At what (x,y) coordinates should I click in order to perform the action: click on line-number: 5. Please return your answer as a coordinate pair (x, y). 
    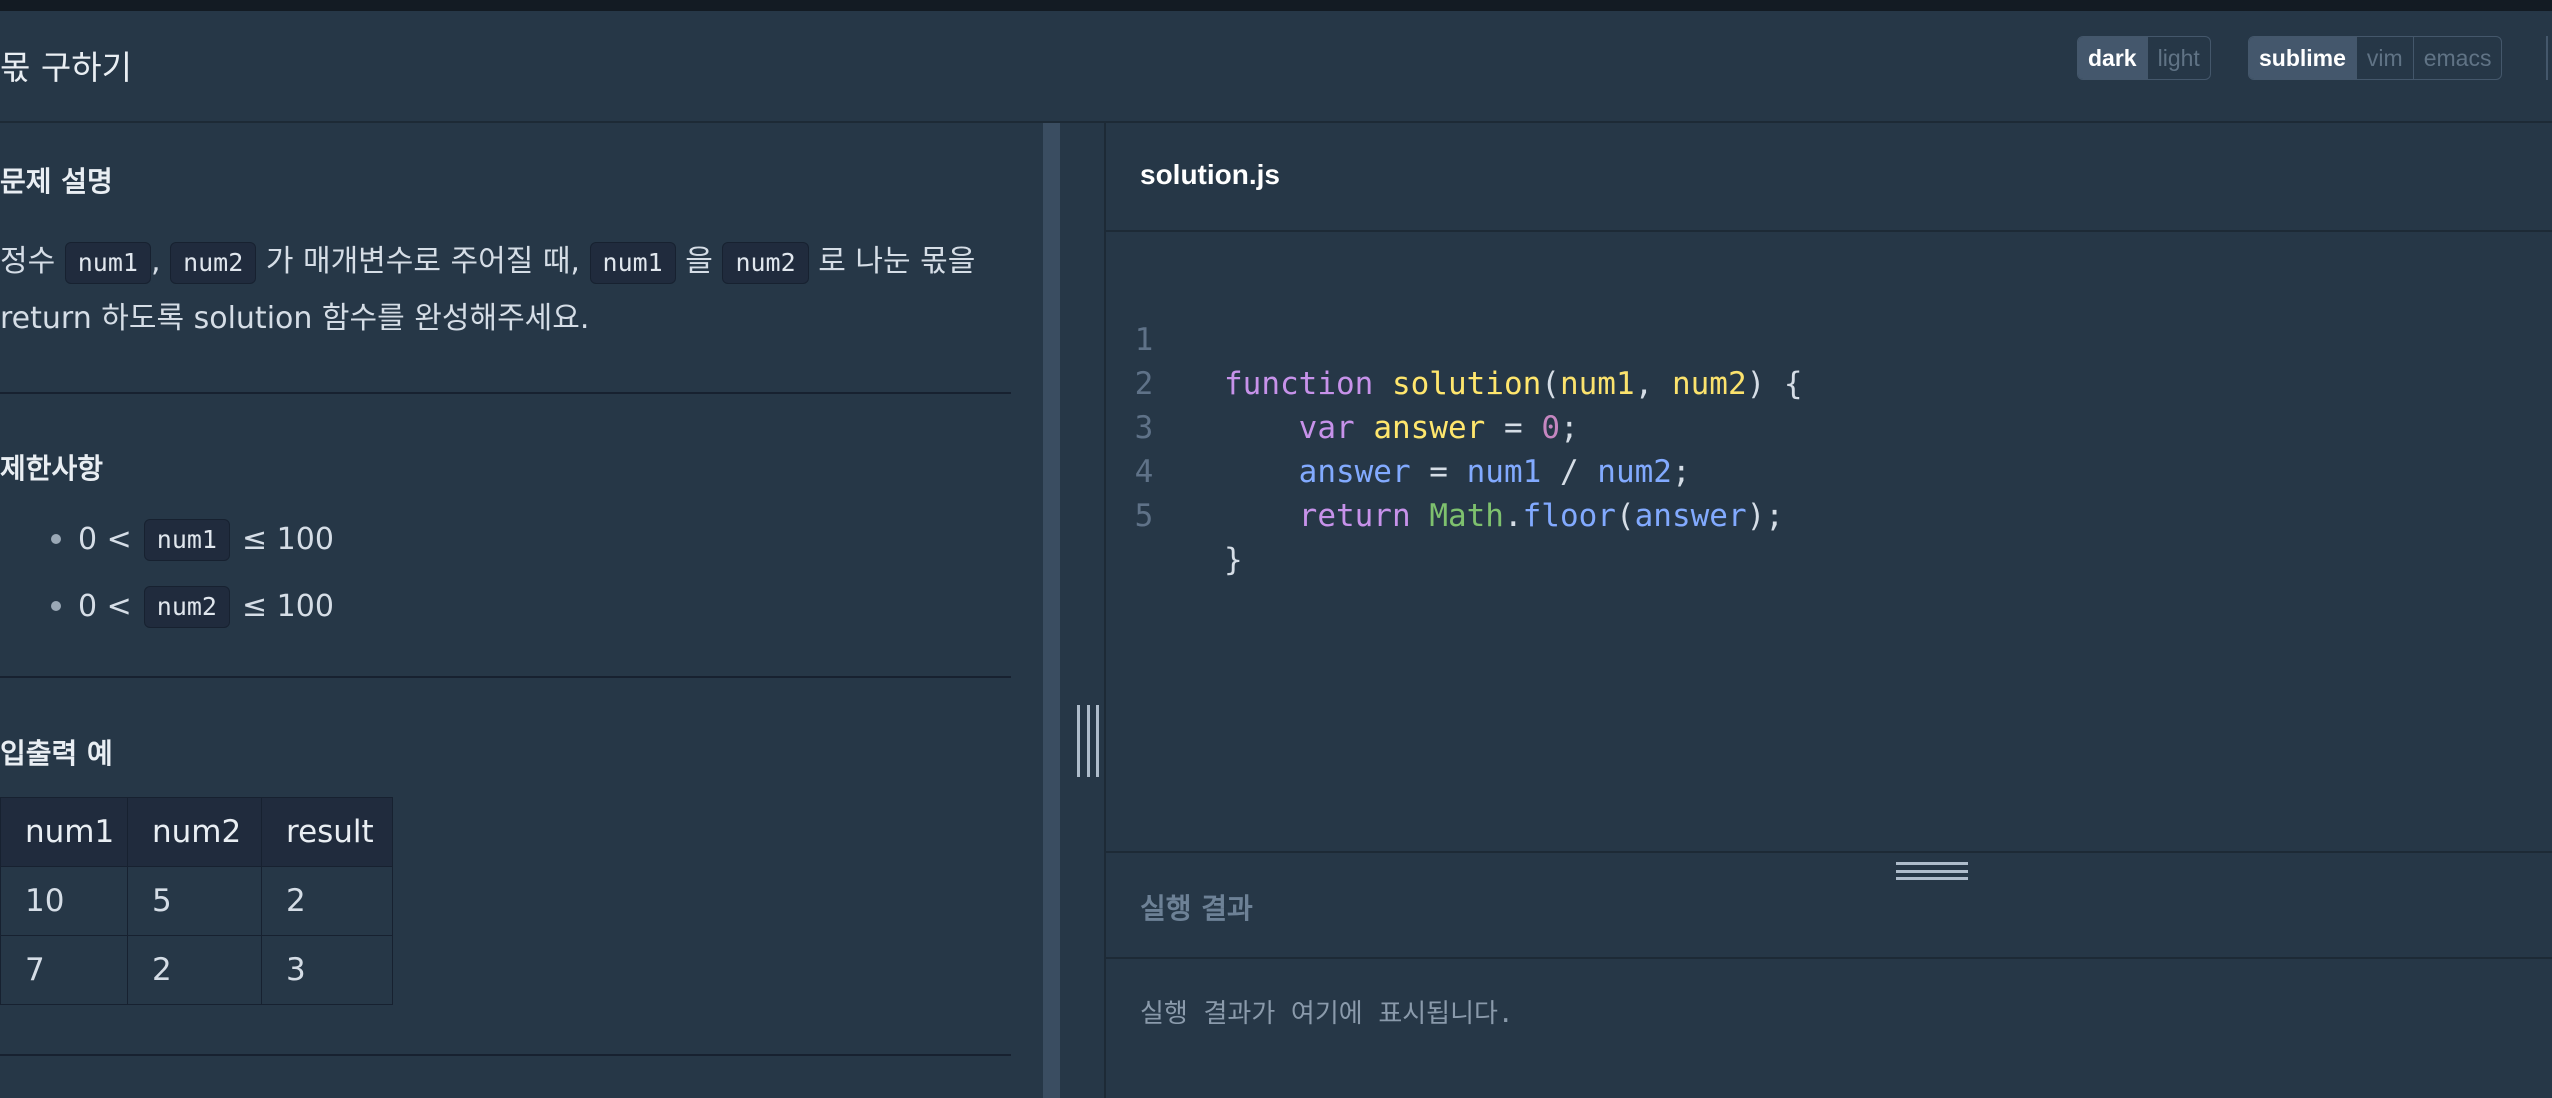
    Looking at the image, I should click on (1144, 516).